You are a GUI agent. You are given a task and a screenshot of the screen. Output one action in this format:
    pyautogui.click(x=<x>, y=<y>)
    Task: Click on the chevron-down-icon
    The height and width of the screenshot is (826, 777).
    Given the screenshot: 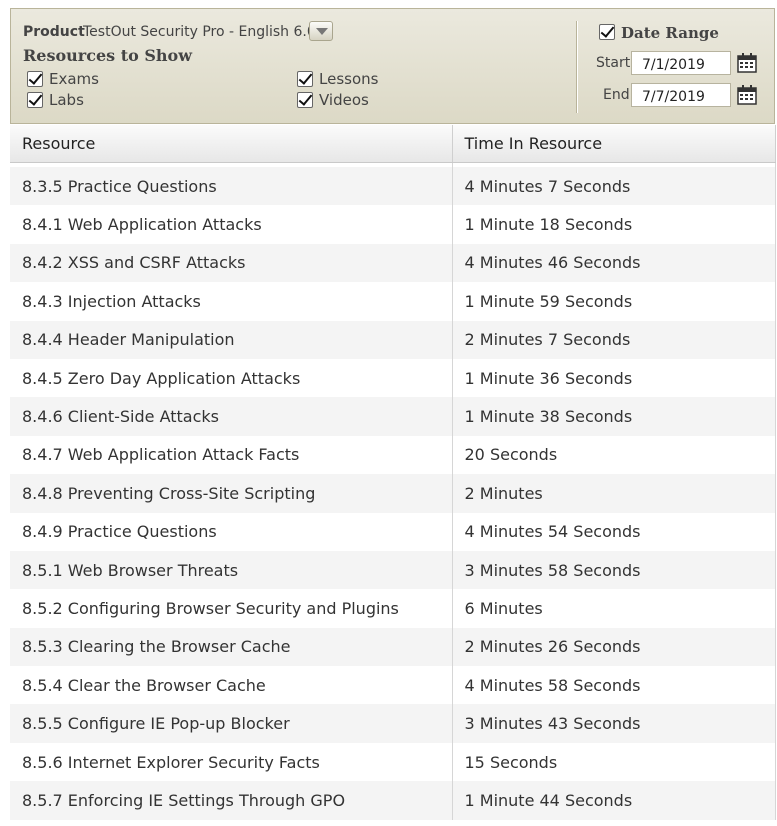 What is the action you would take?
    pyautogui.click(x=322, y=31)
    